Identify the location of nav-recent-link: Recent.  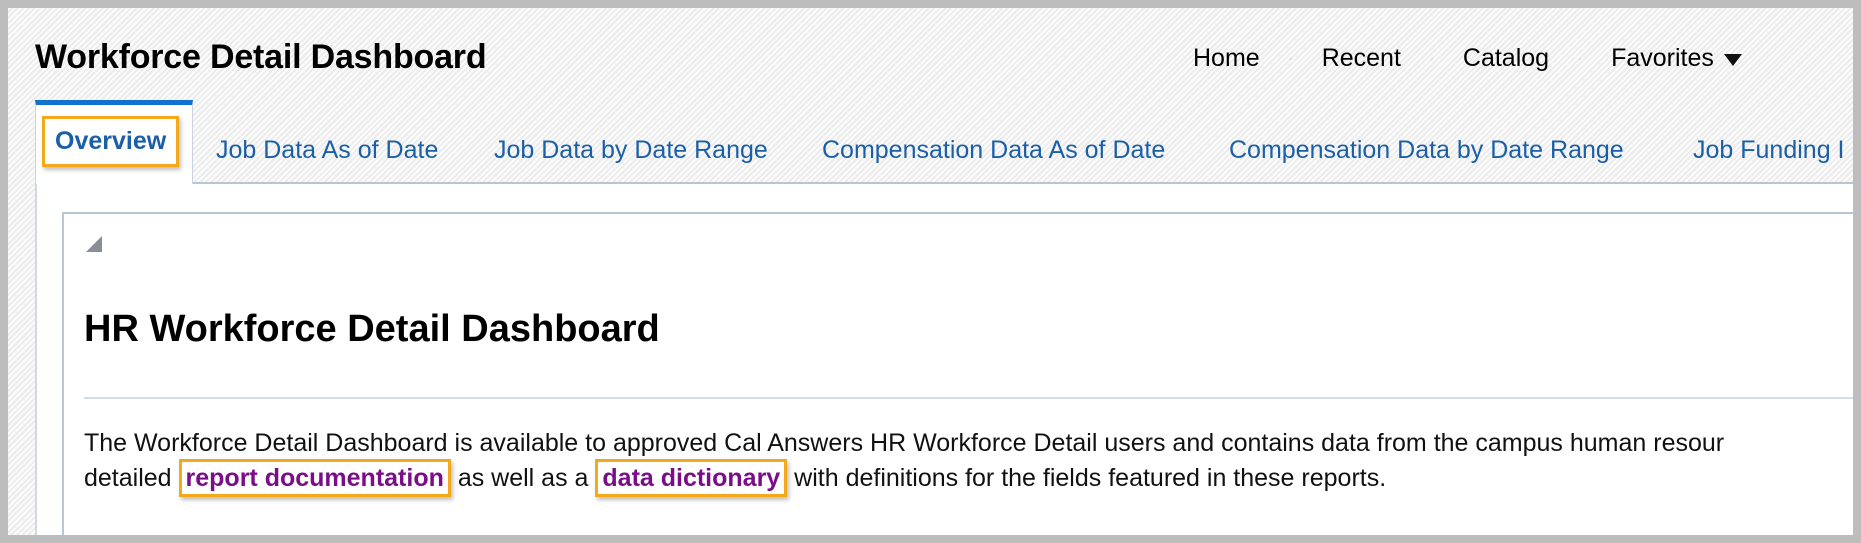
(1361, 58).